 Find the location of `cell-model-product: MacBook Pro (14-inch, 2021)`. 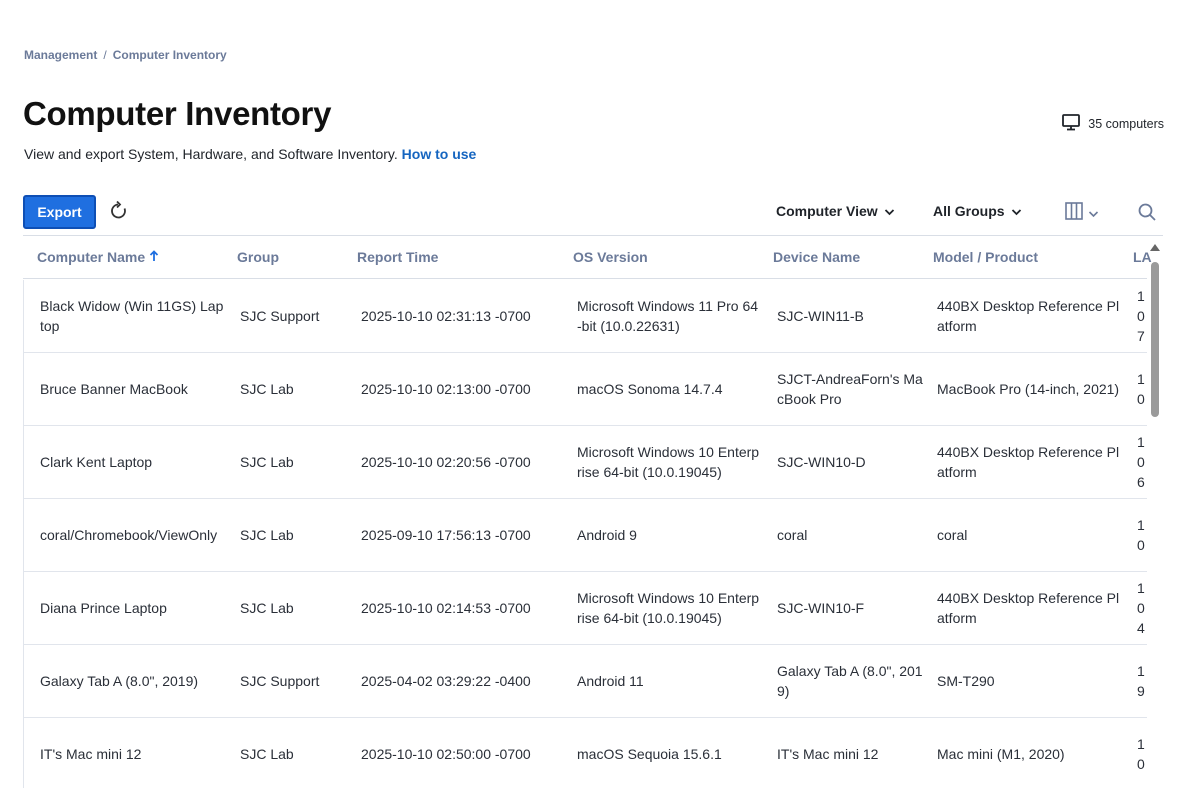

cell-model-product: MacBook Pro (14-inch, 2021) is located at coordinates (1028, 389).